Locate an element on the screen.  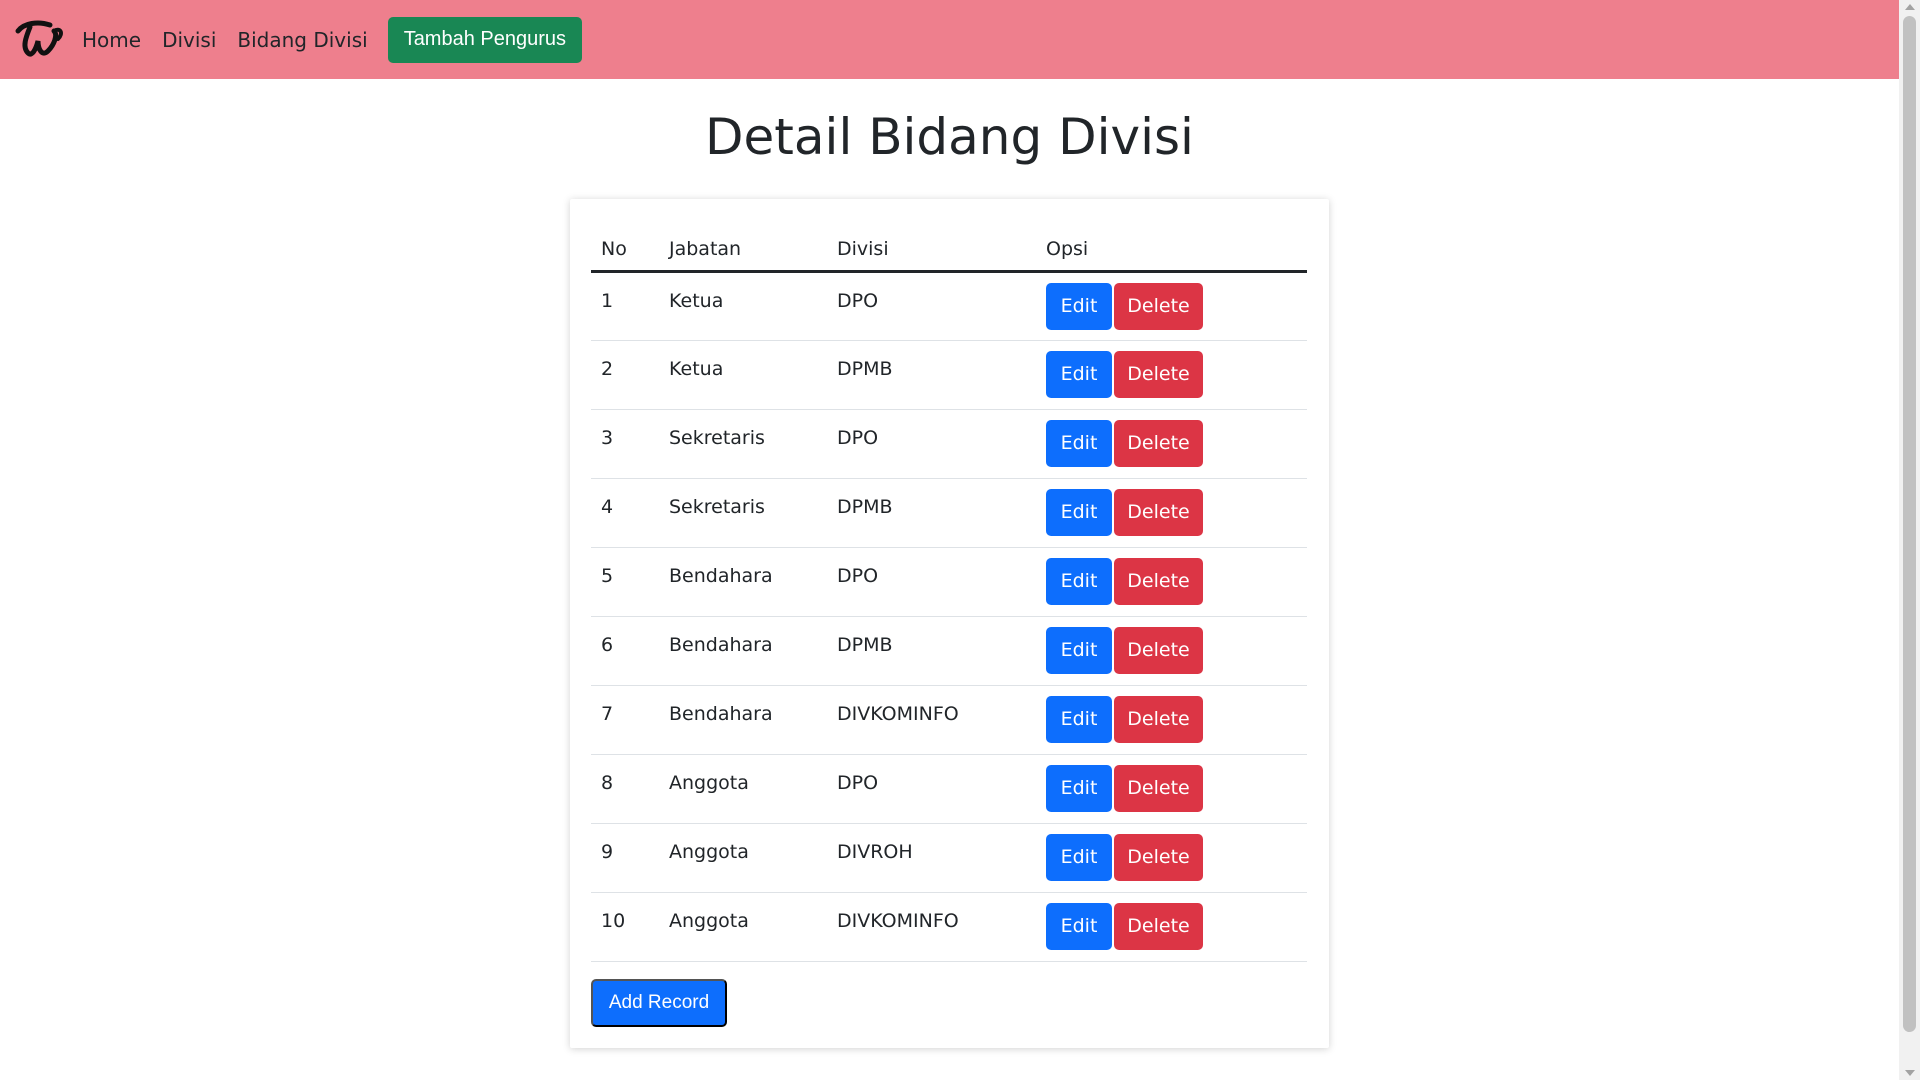
nav-link-bidang-divisi: Bidang Divisi is located at coordinates (302, 40).